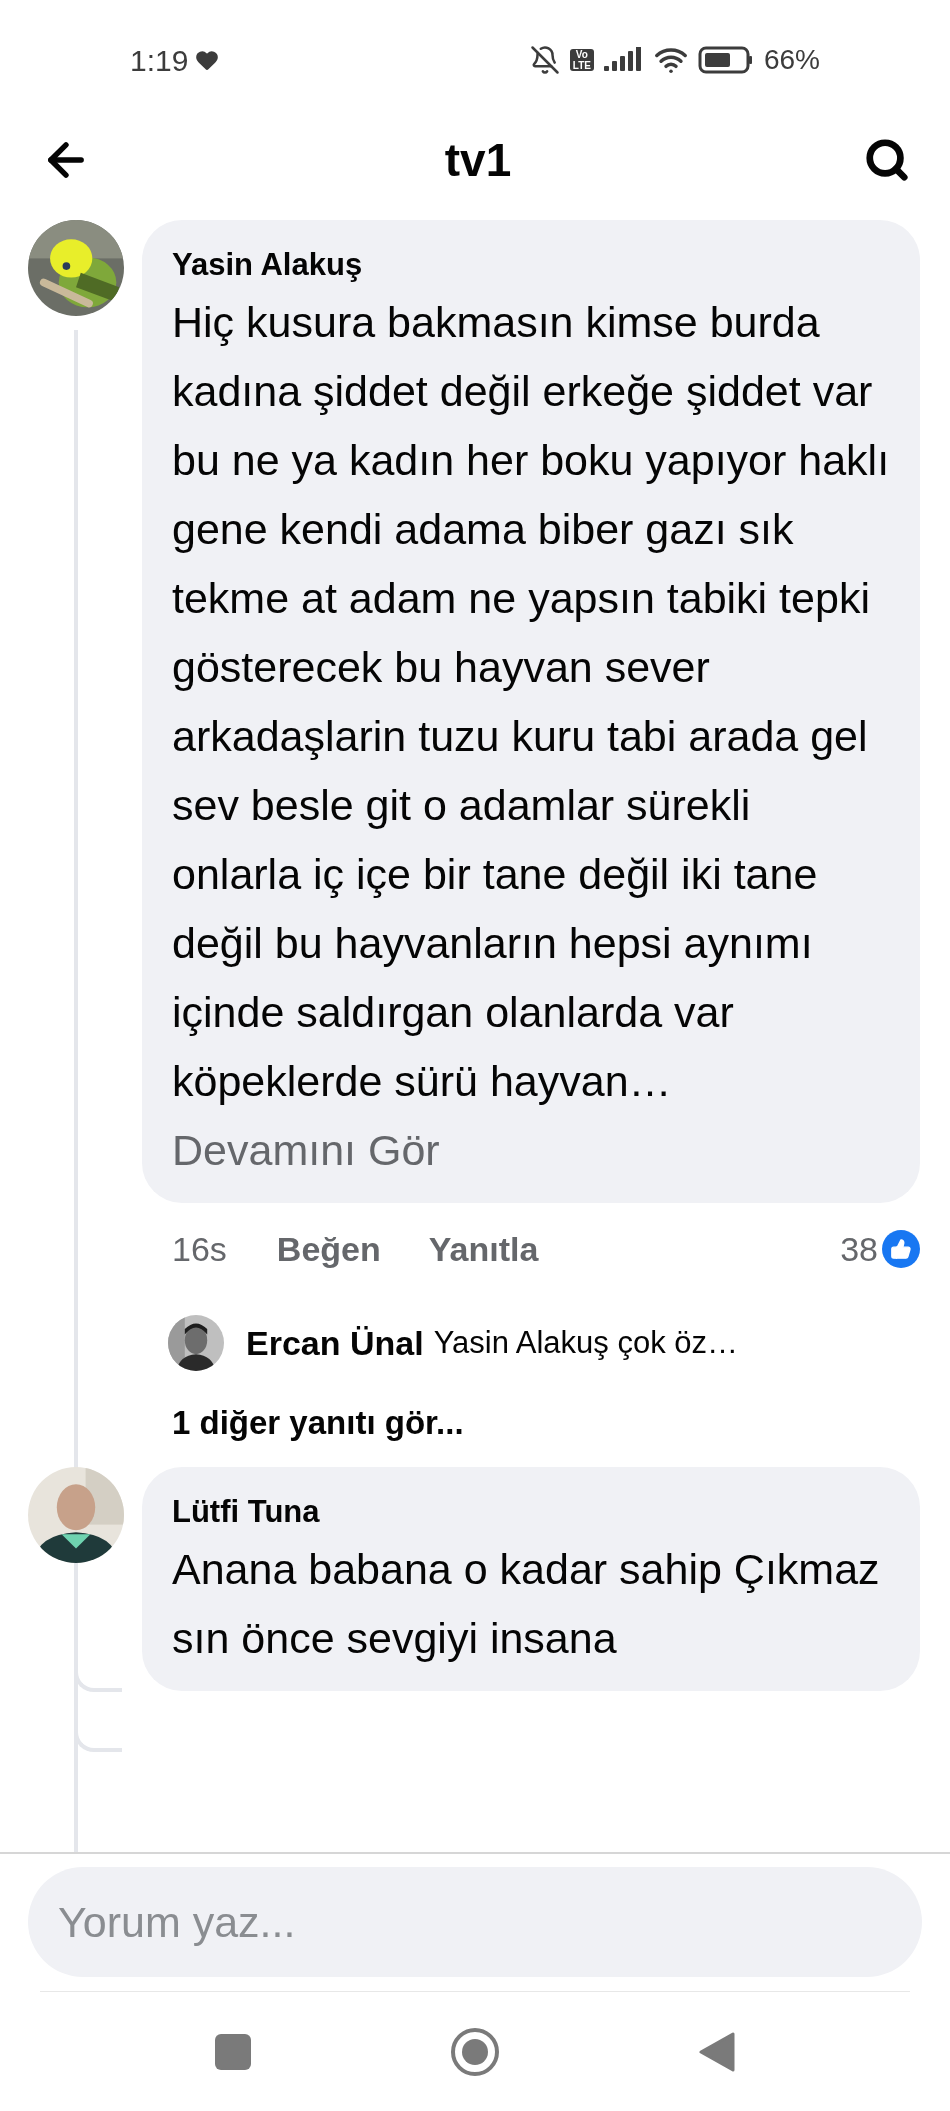 Image resolution: width=950 pixels, height=2111 pixels. Describe the element at coordinates (531, 1512) in the screenshot. I see `author-name: Lütfi Tuna` at that location.